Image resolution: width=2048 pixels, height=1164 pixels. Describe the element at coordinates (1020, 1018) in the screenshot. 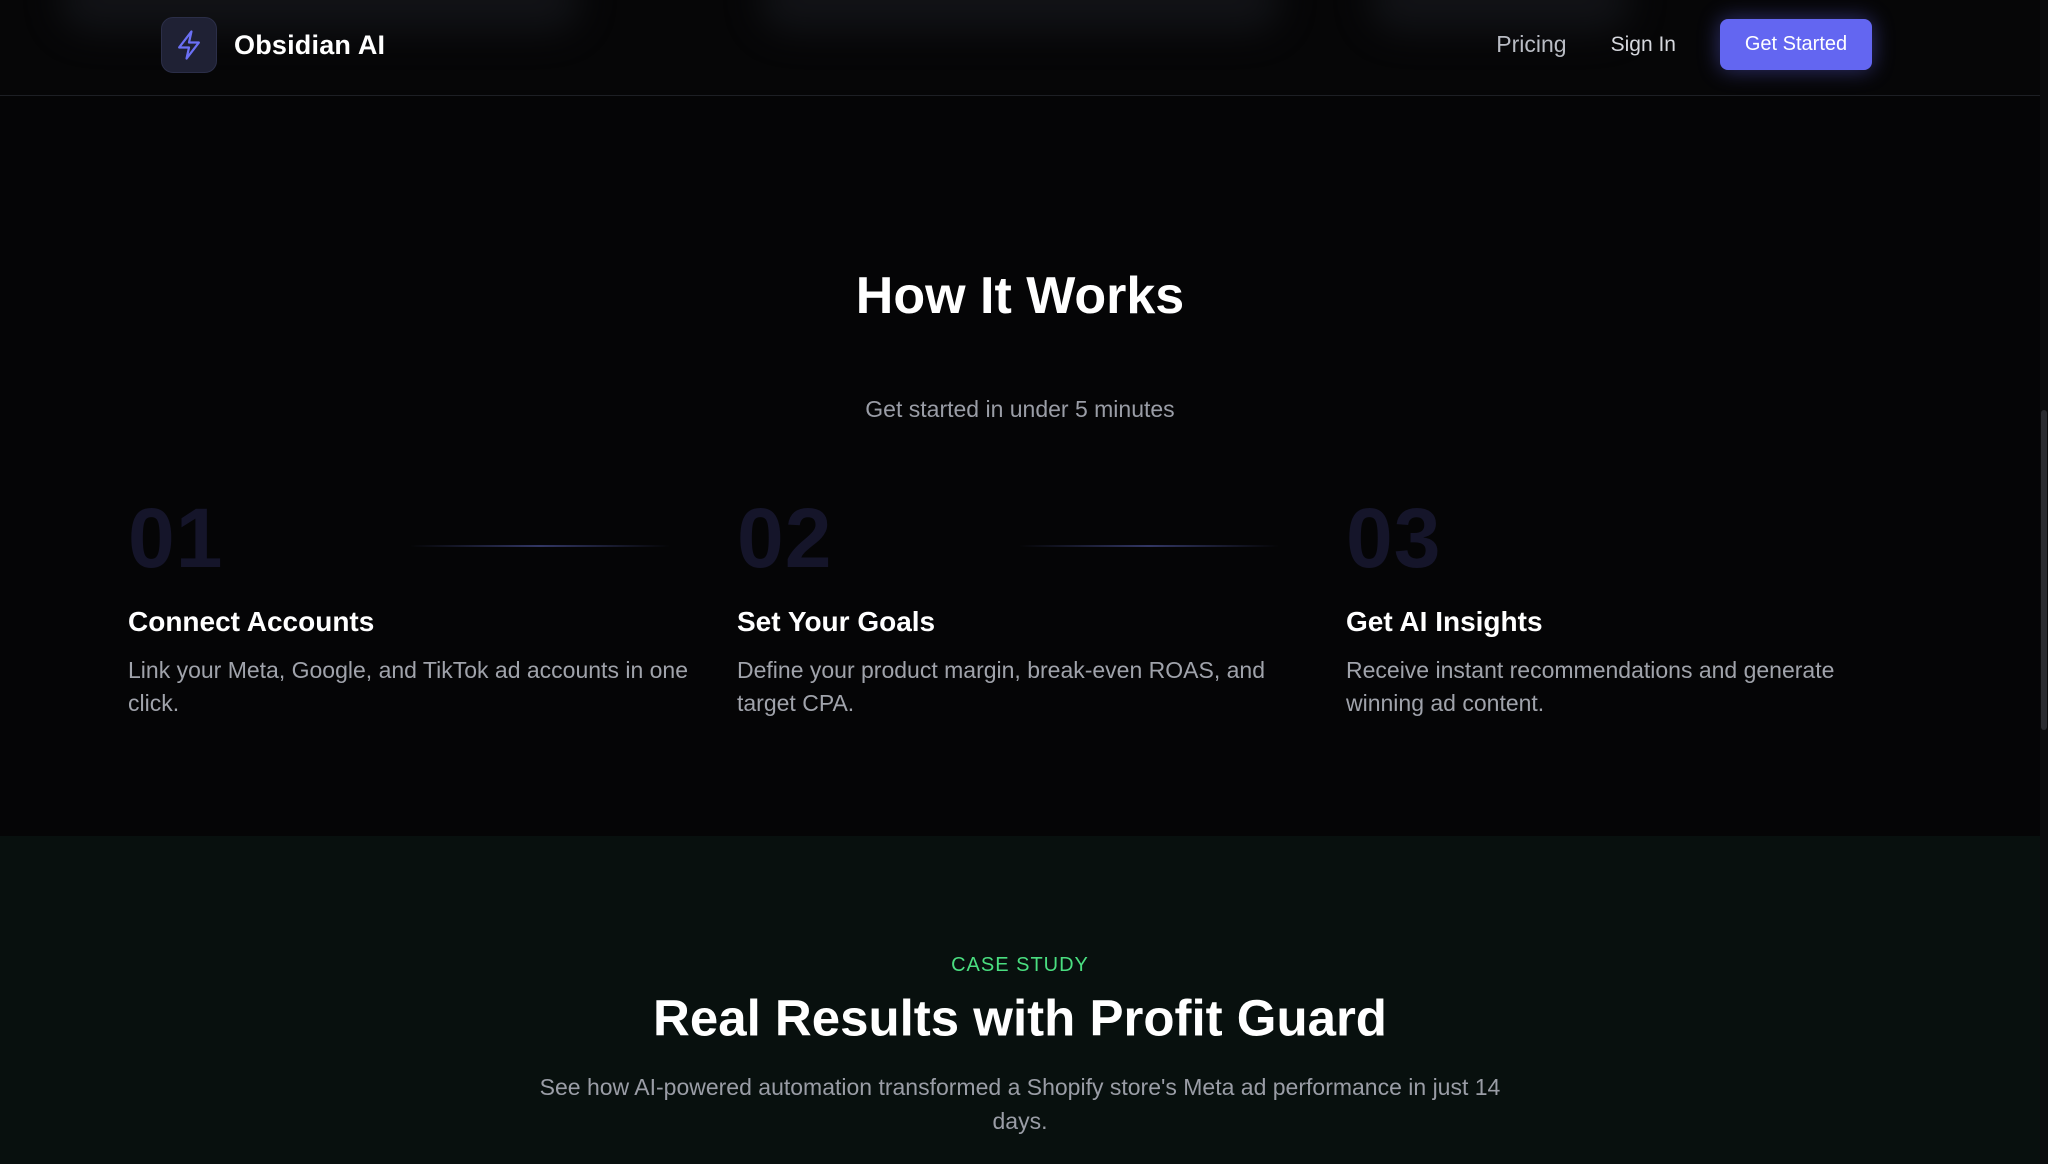

I see `case-study-title: Real Results with Profit Guard` at that location.